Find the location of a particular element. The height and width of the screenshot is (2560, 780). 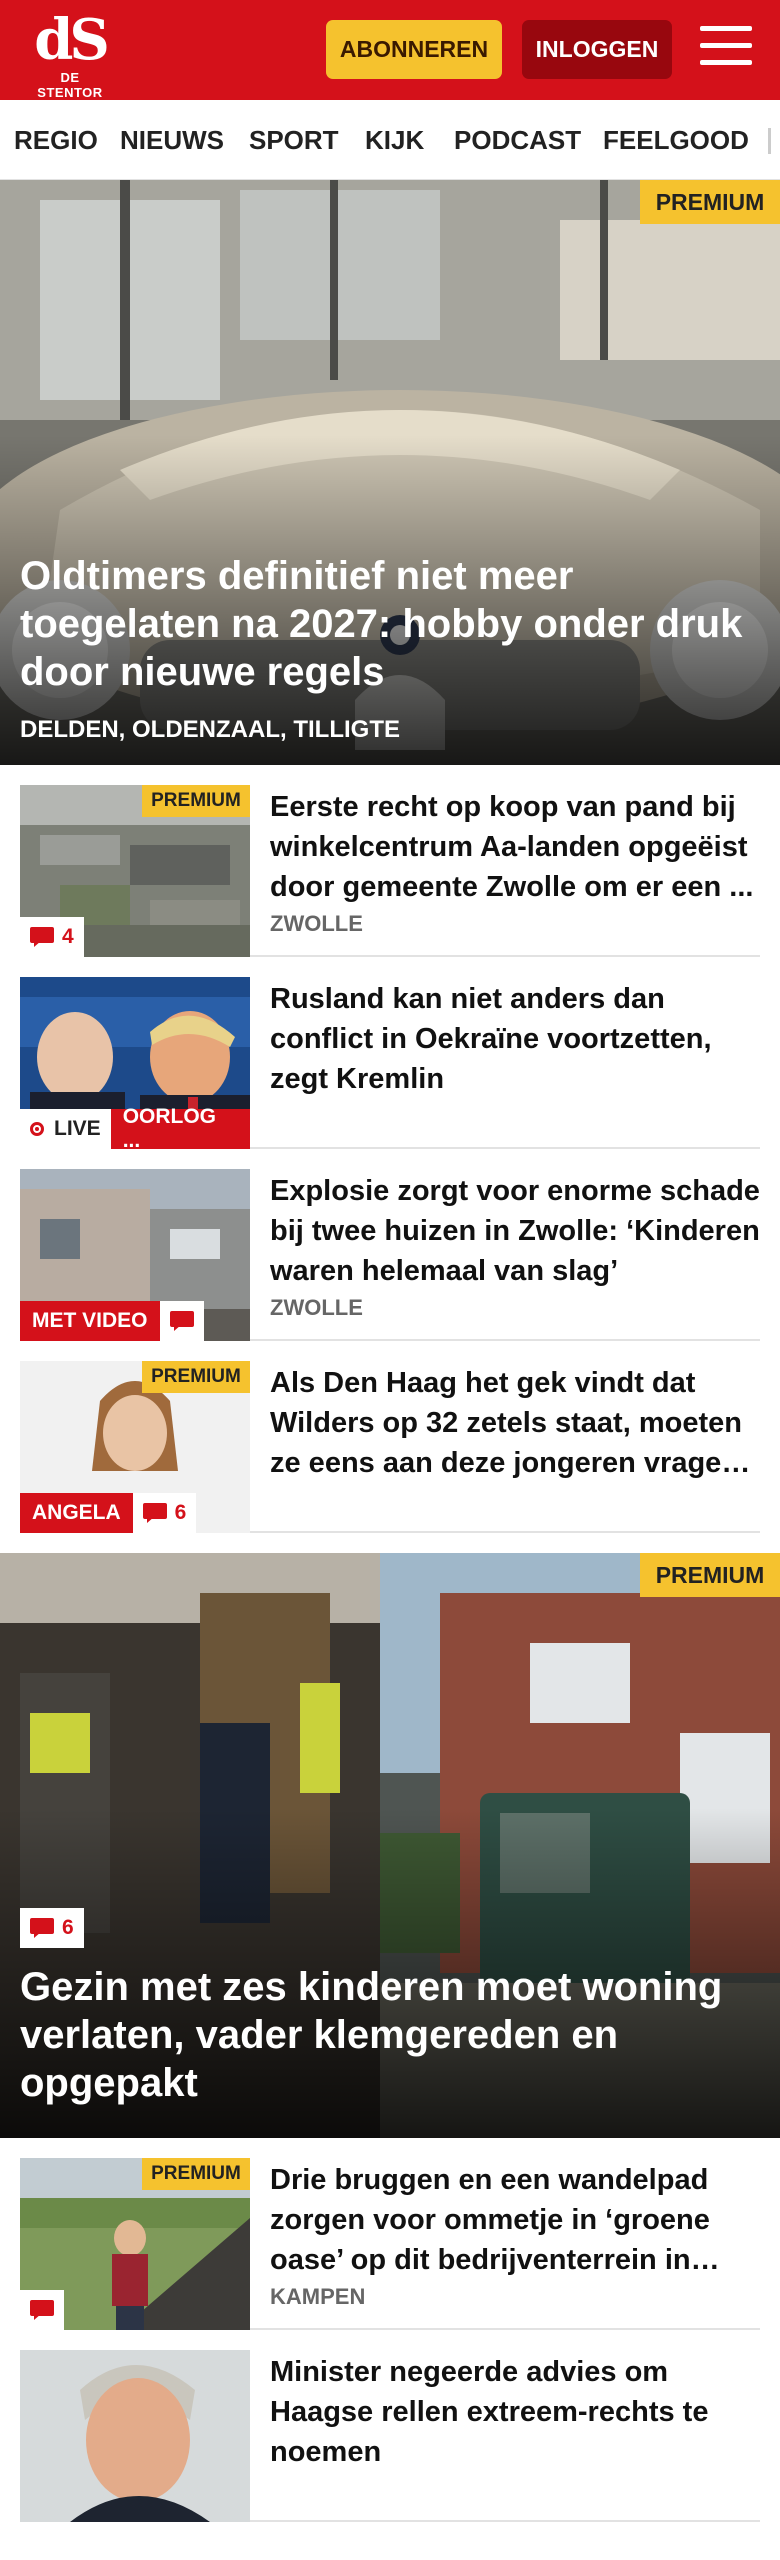

hamburger-icon is located at coordinates (726, 49).